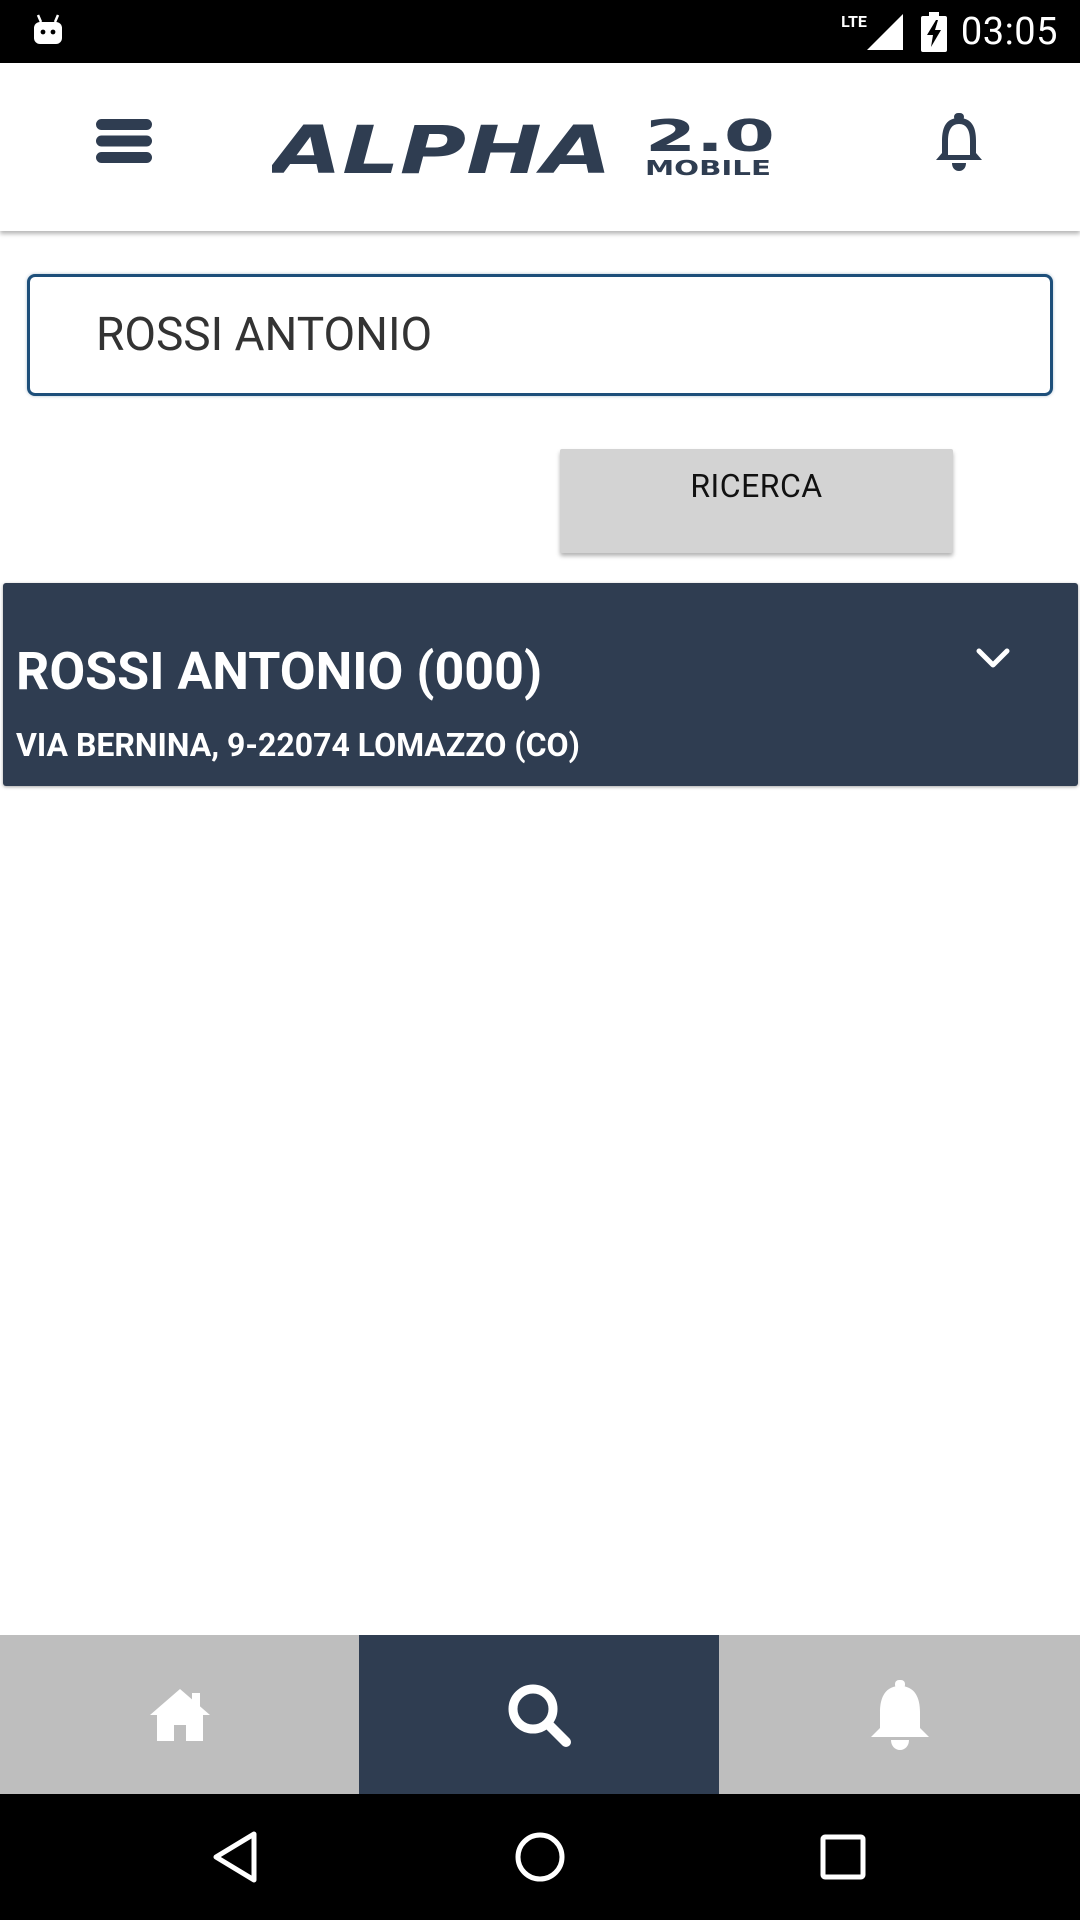 Image resolution: width=1080 pixels, height=1920 pixels. I want to click on app-header: ALPHA 2.0 MOBILE, so click(540, 147).